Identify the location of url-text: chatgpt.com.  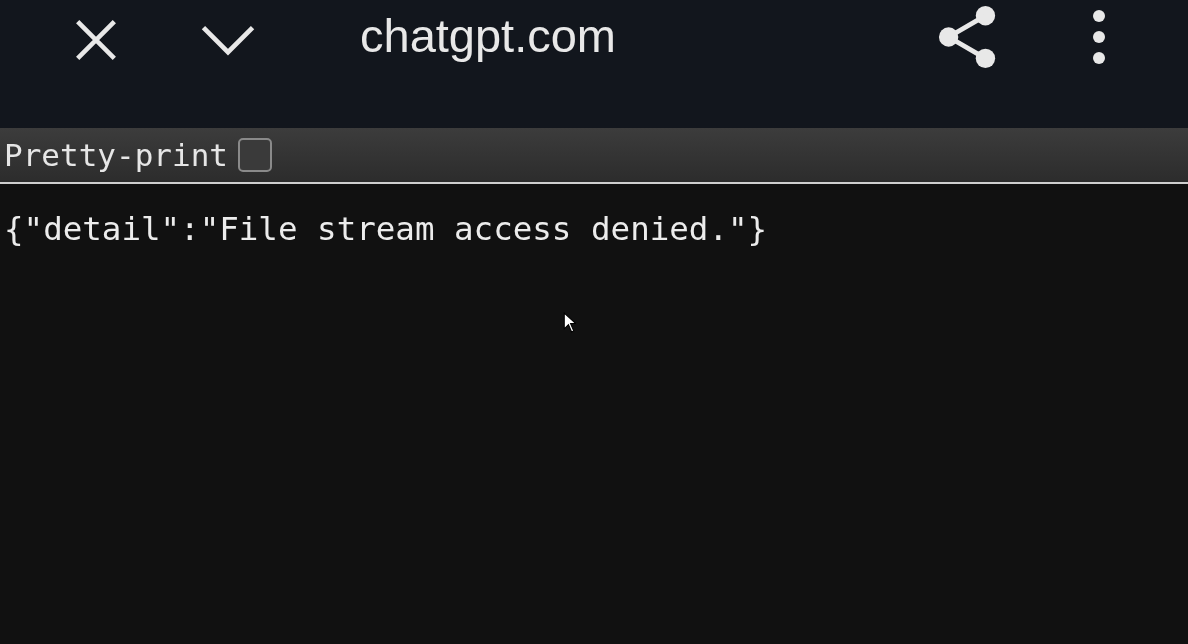
(488, 35).